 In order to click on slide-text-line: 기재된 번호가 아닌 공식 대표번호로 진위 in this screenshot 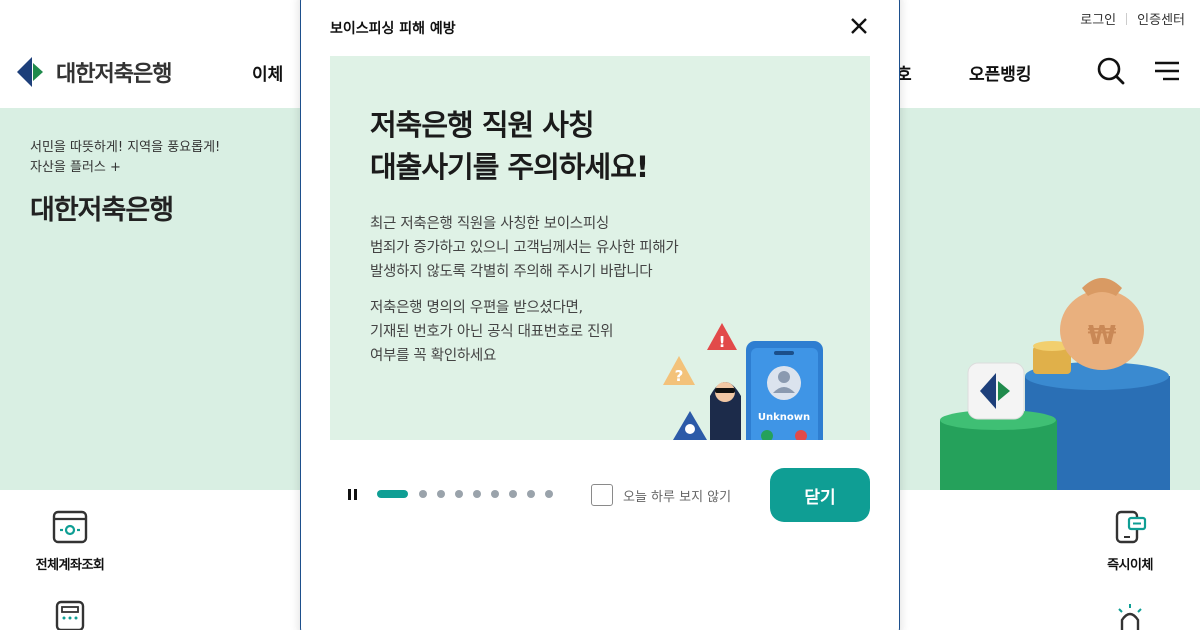, I will do `click(492, 332)`.